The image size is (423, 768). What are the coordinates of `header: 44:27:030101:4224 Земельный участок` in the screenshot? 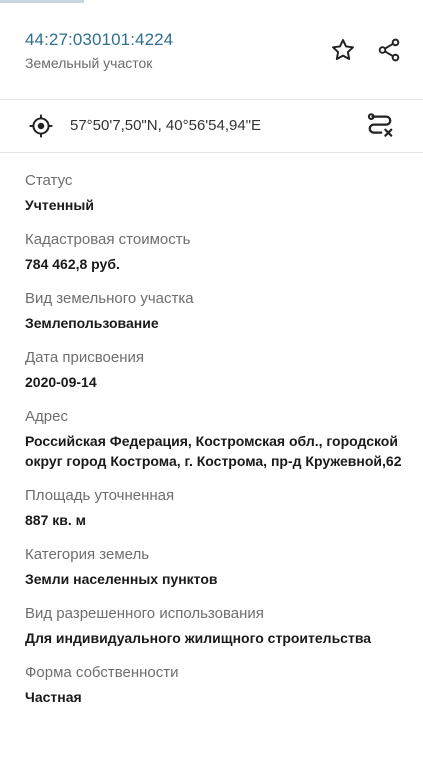 It's located at (211, 49).